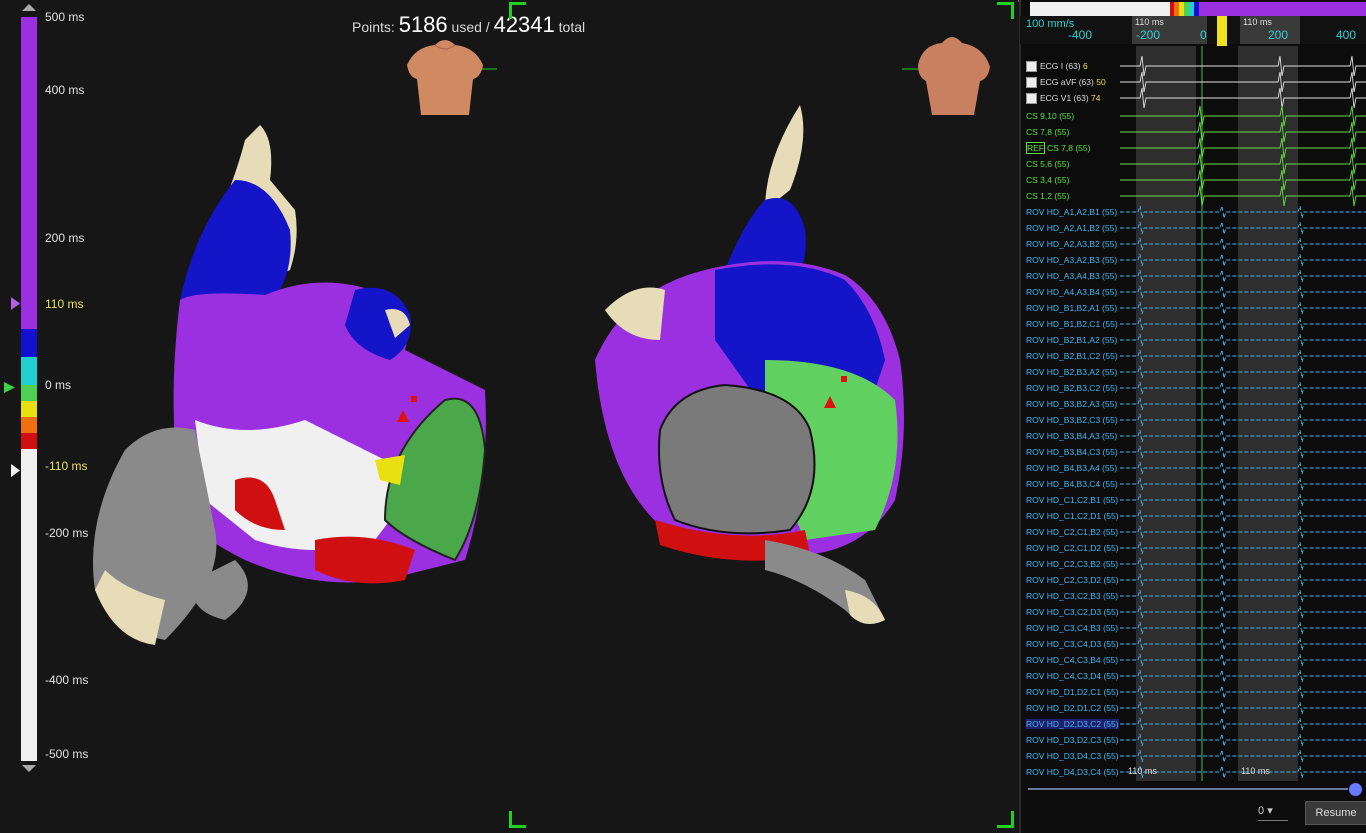  I want to click on zoom-select: 0 ▾, so click(1273, 812).